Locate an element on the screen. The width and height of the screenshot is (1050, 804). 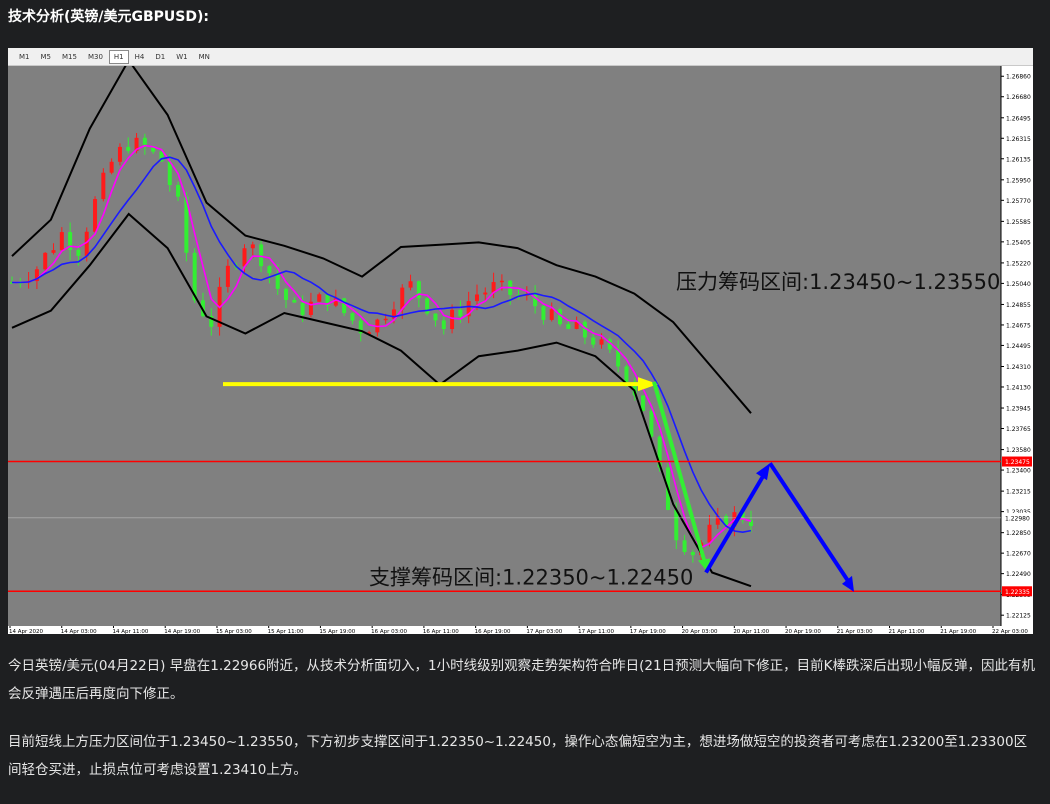
y-tick-label: 1.22670 is located at coordinates (1018, 554).